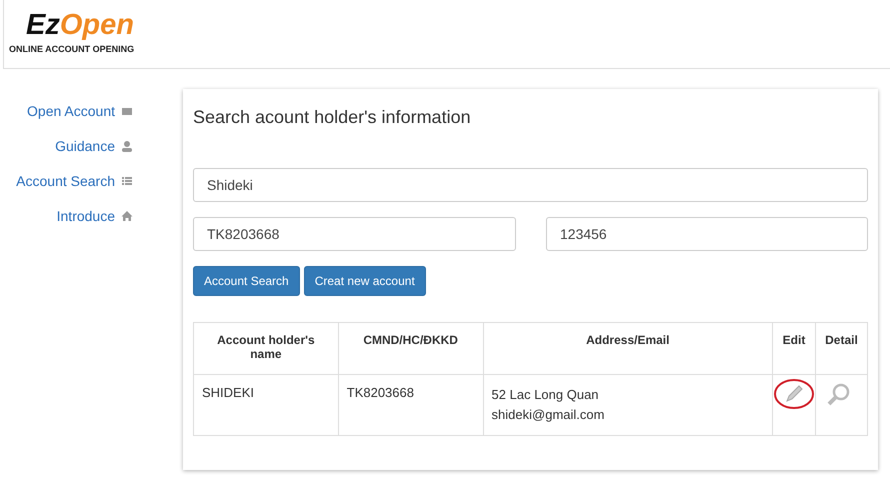 Image resolution: width=890 pixels, height=480 pixels. I want to click on table-cell: SHIDEKI, so click(266, 405).